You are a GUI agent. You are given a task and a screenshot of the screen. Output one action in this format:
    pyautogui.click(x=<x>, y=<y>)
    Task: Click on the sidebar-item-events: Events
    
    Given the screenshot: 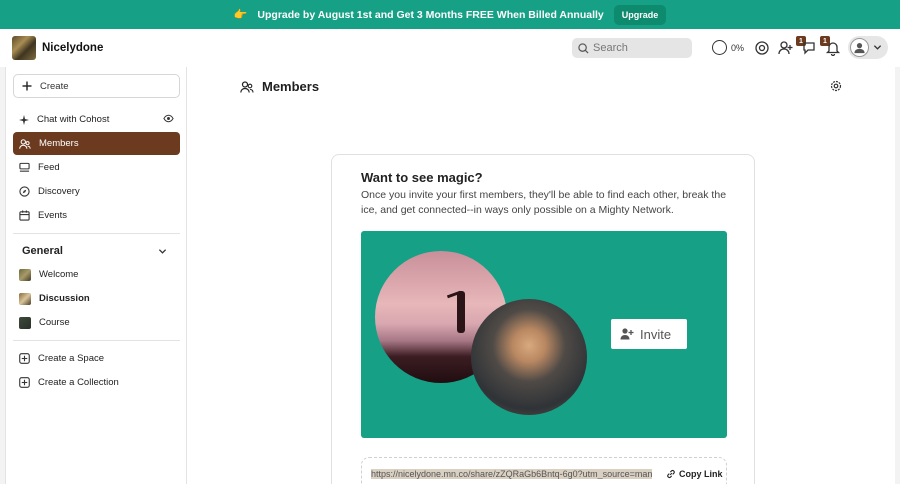 What is the action you would take?
    pyautogui.click(x=96, y=215)
    